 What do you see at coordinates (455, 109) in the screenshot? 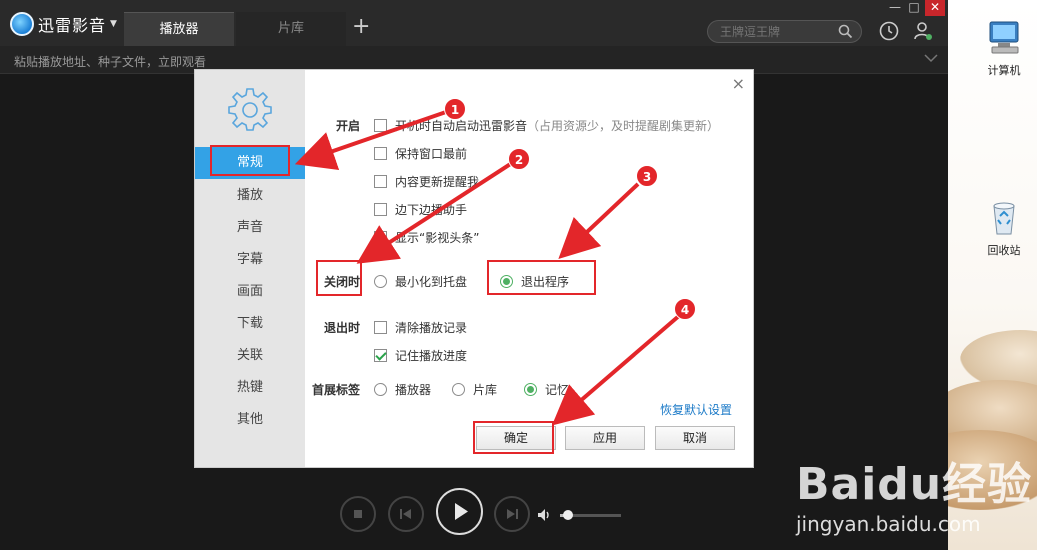
I see `annotation-badge-1: 1` at bounding box center [455, 109].